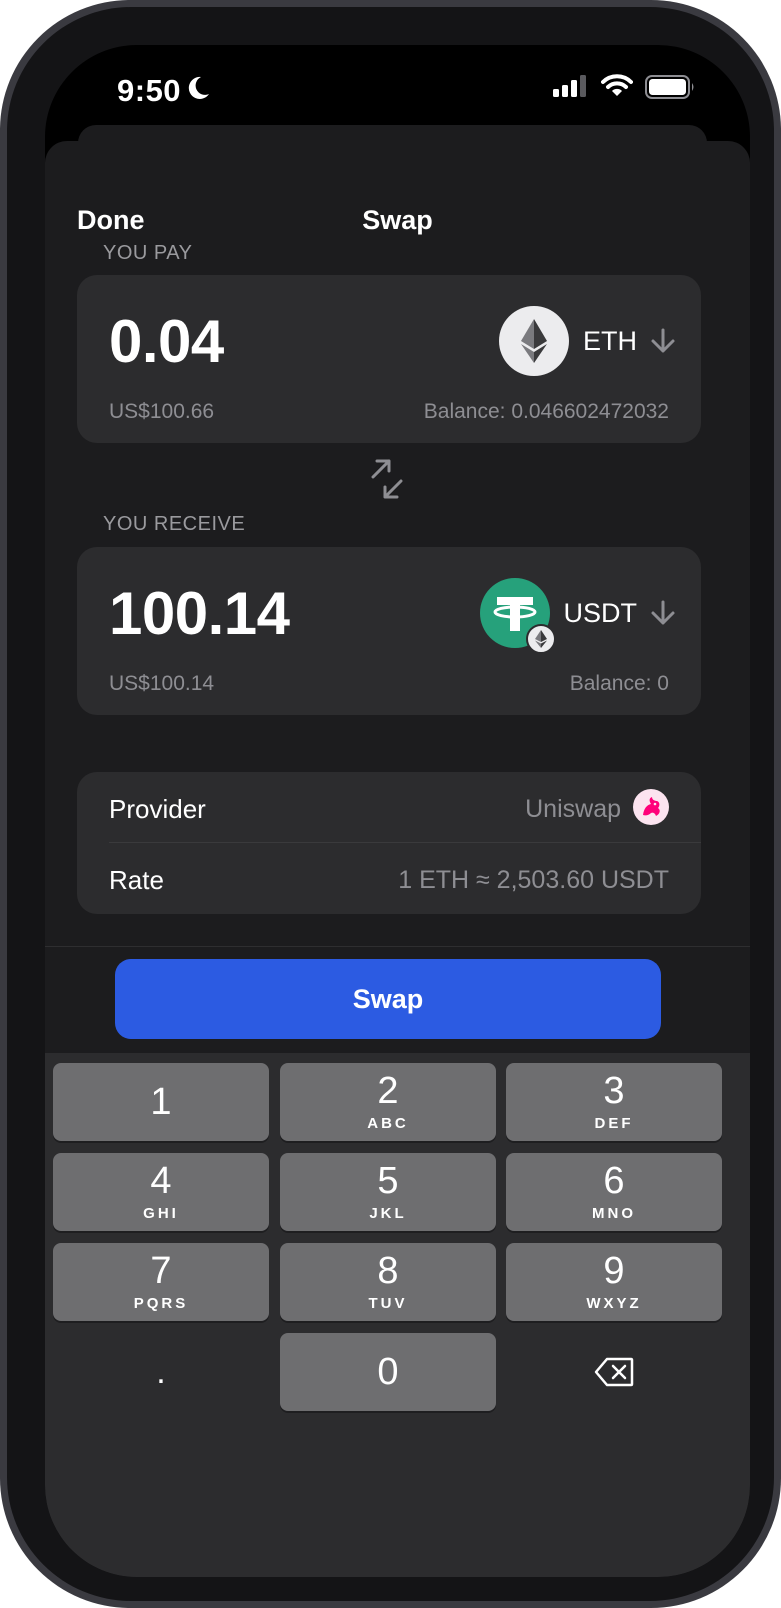 The height and width of the screenshot is (1608, 781). Describe the element at coordinates (136, 880) in the screenshot. I see `rate-label: Rate` at that location.